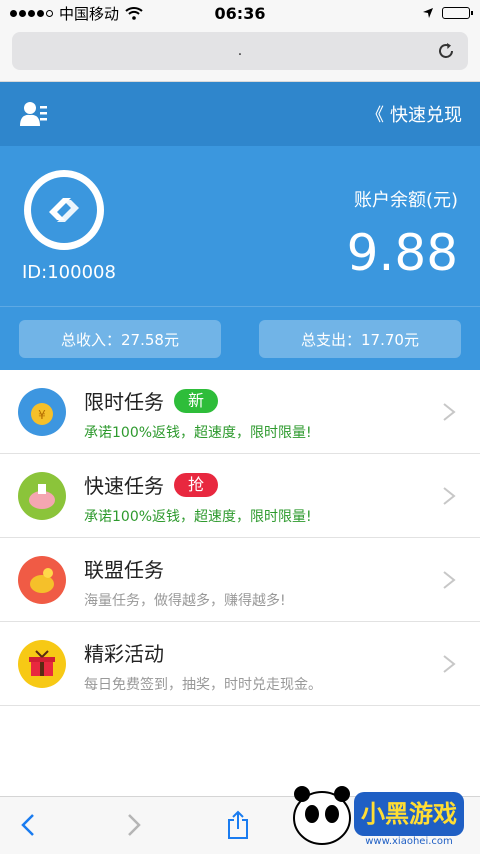  I want to click on status-time: 06:36, so click(240, 13).